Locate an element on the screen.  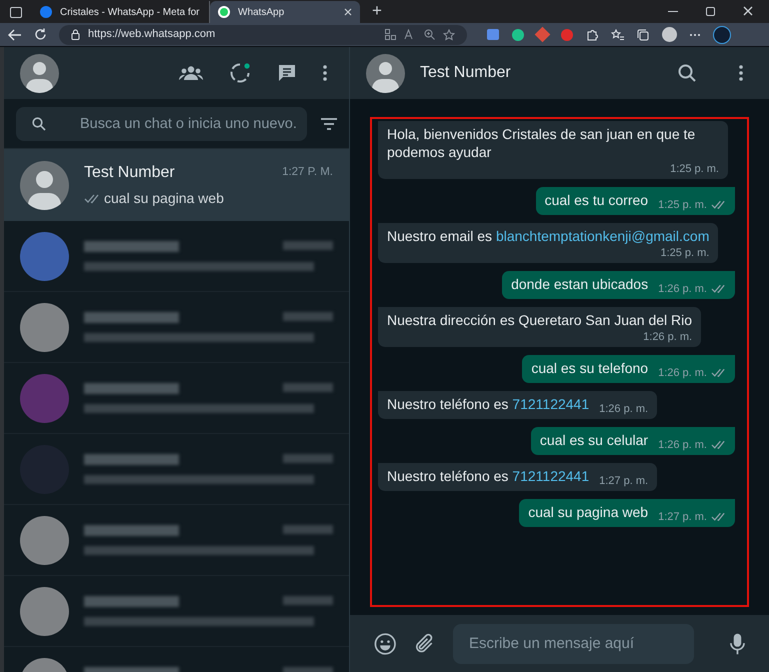
message-text: Nuestro email es blanchtemptationkenji@gmail.com is located at coordinates (548, 236).